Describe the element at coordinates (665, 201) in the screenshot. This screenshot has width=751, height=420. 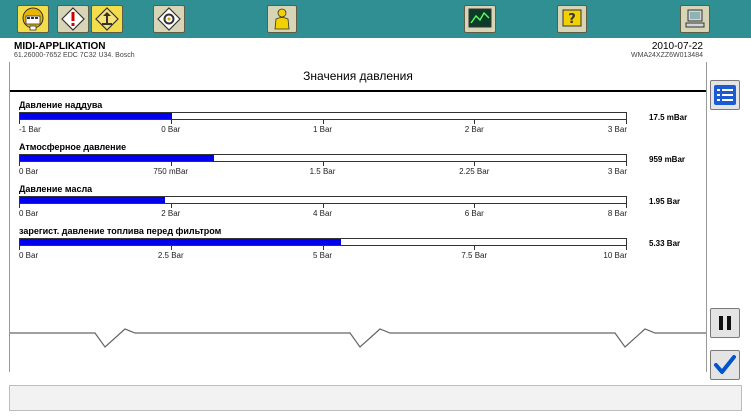
I see `gauge-value: 1.95 Bar` at that location.